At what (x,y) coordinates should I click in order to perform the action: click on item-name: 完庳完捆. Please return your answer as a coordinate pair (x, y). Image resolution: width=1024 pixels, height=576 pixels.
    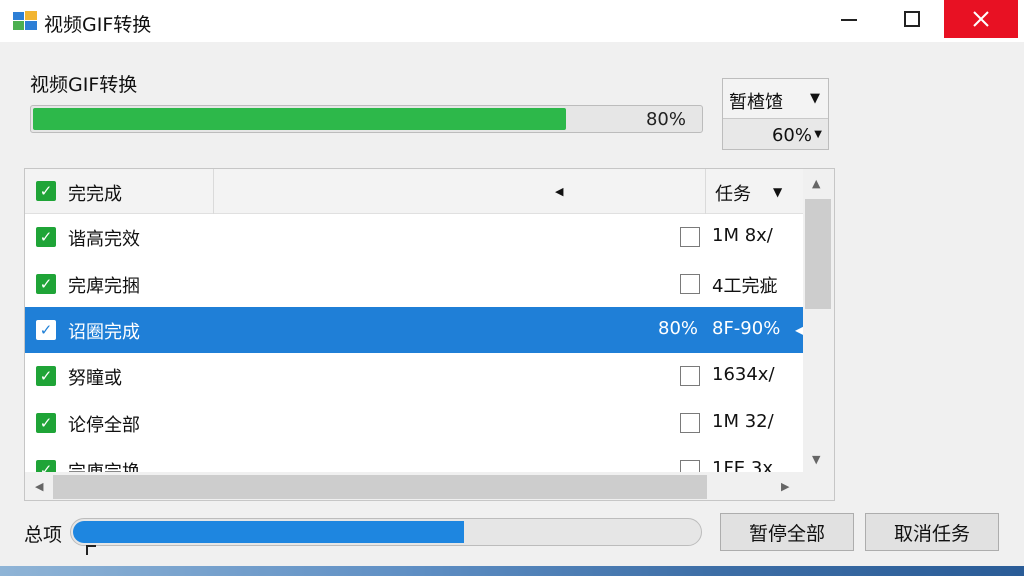
    Looking at the image, I should click on (104, 286).